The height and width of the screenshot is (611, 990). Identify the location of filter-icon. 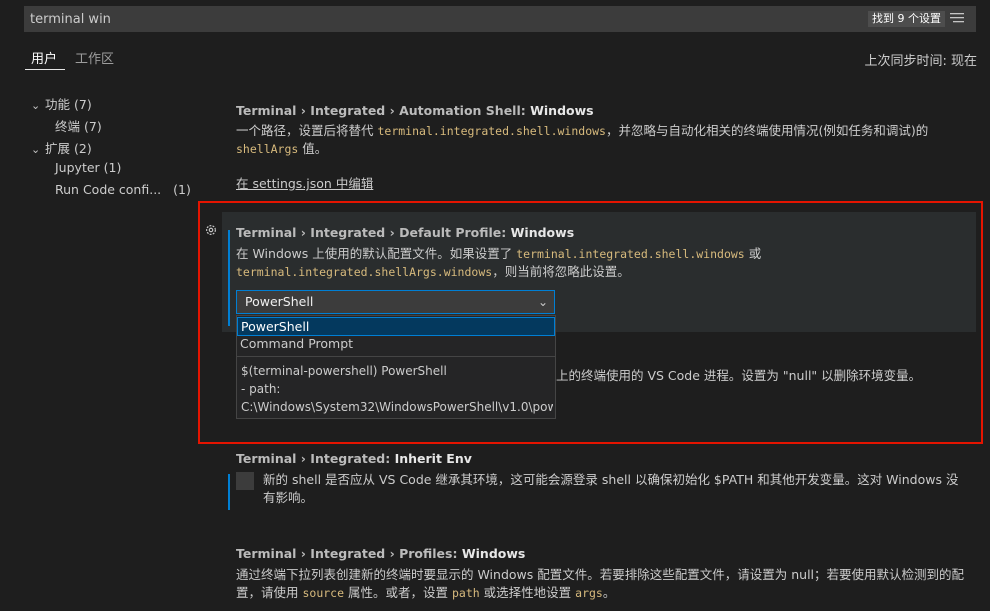
(957, 18).